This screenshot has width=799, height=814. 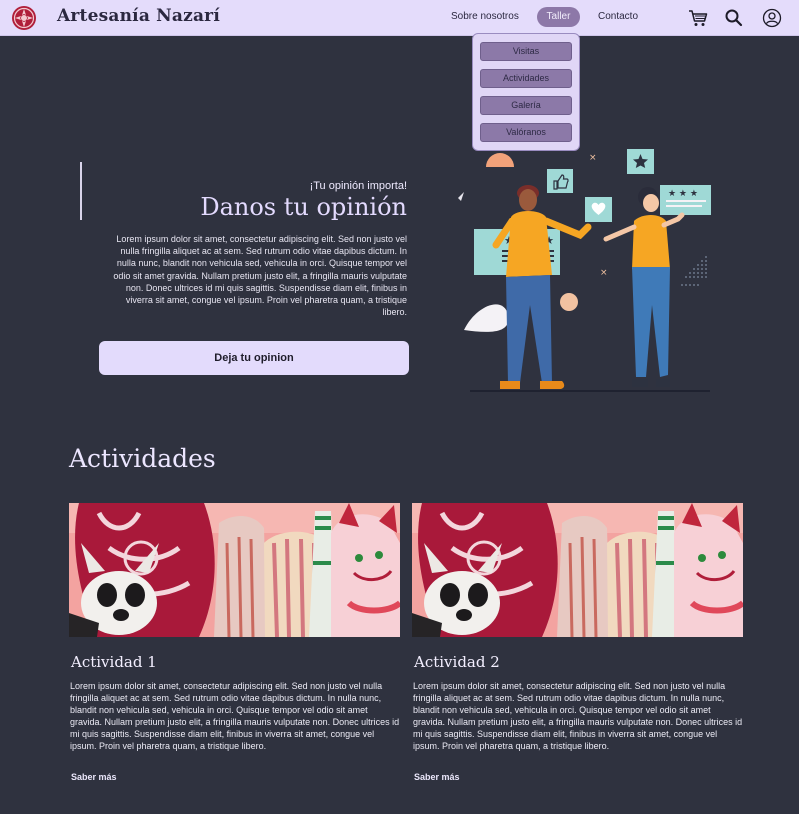 I want to click on user-icon, so click(x=772, y=18).